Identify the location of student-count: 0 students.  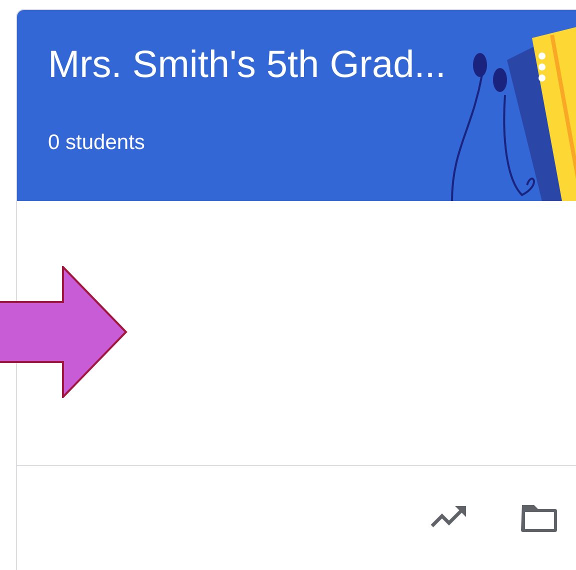
(96, 143).